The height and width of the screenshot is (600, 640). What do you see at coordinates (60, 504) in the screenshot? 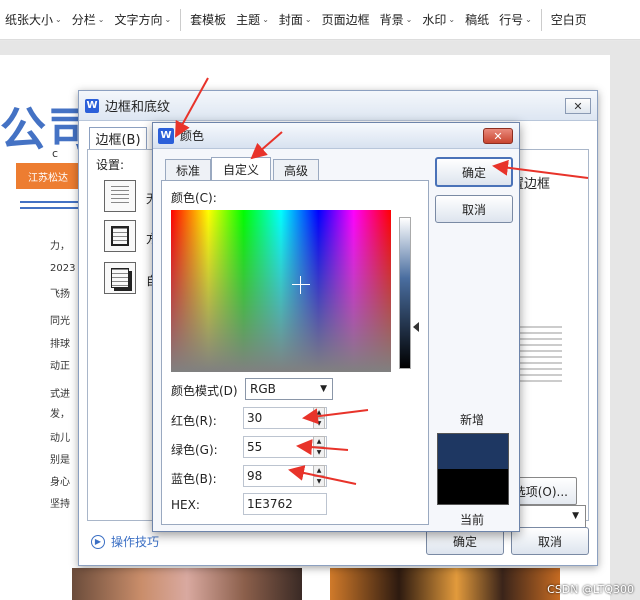
I see `document-text-line: 坚持` at bounding box center [60, 504].